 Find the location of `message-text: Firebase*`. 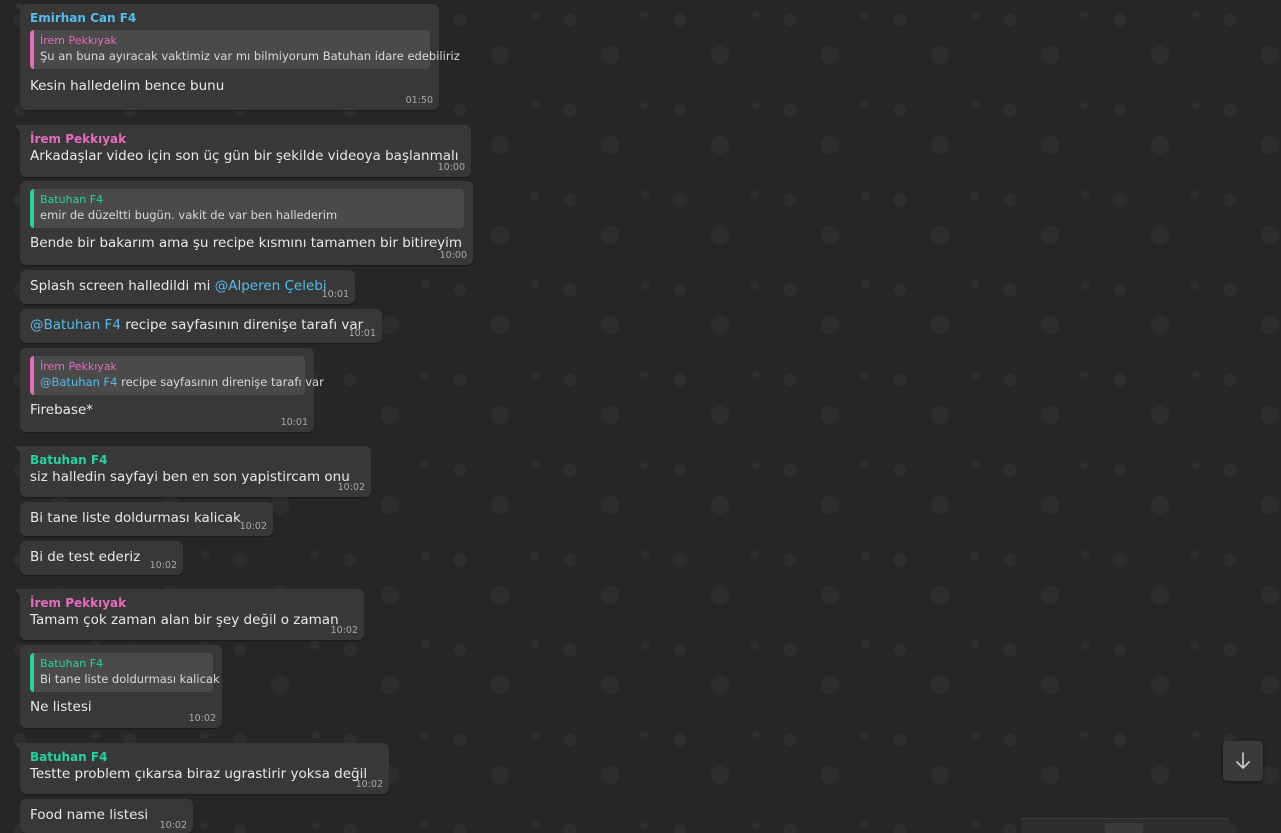

message-text: Firebase* is located at coordinates (62, 410).